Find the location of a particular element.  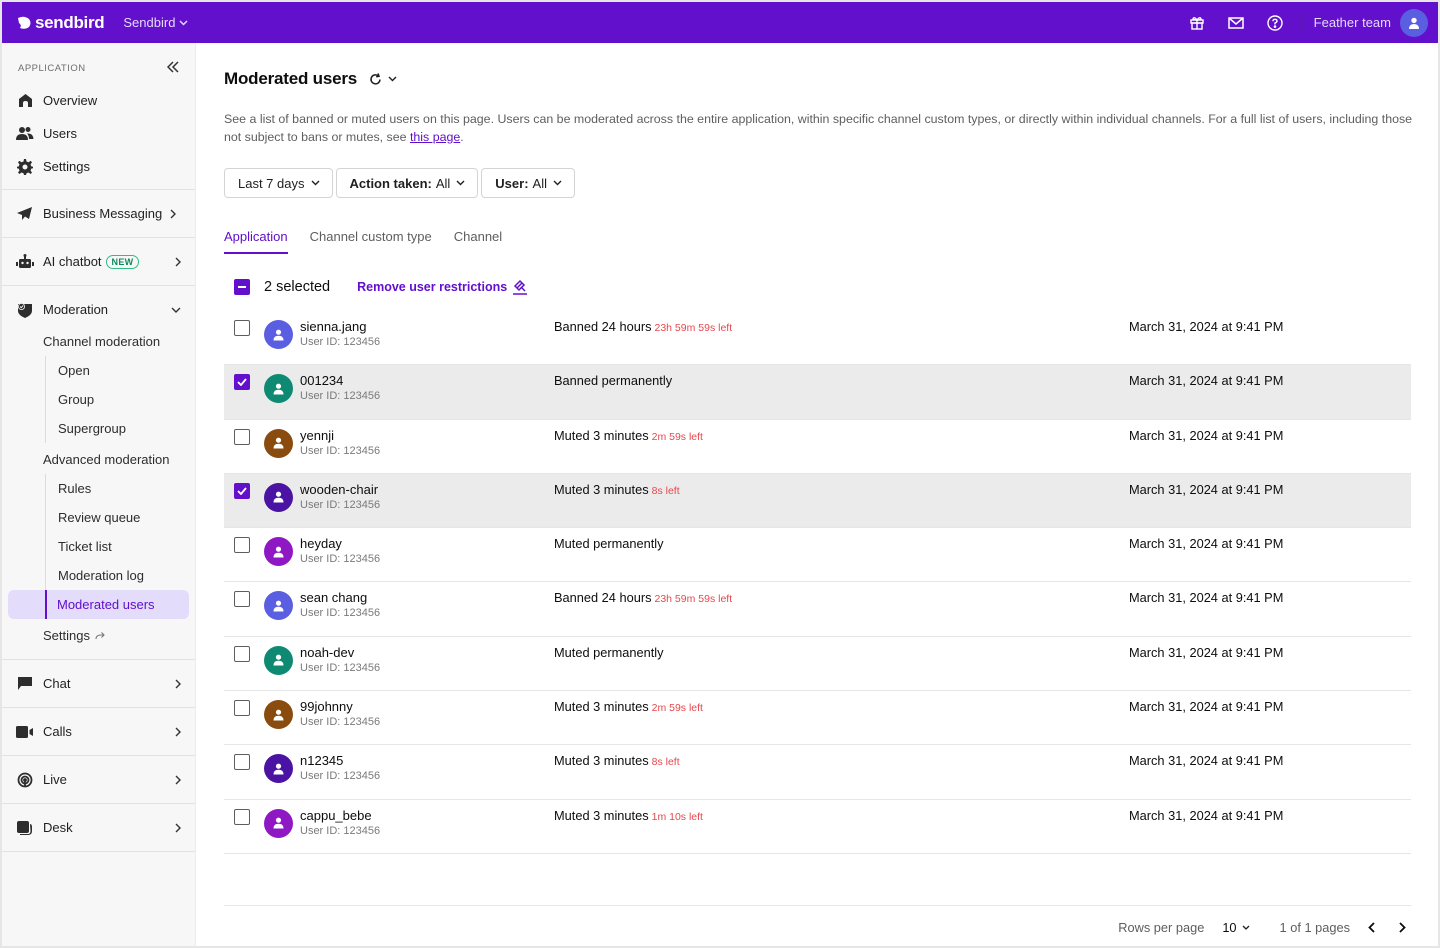

divider is located at coordinates (817, 905).